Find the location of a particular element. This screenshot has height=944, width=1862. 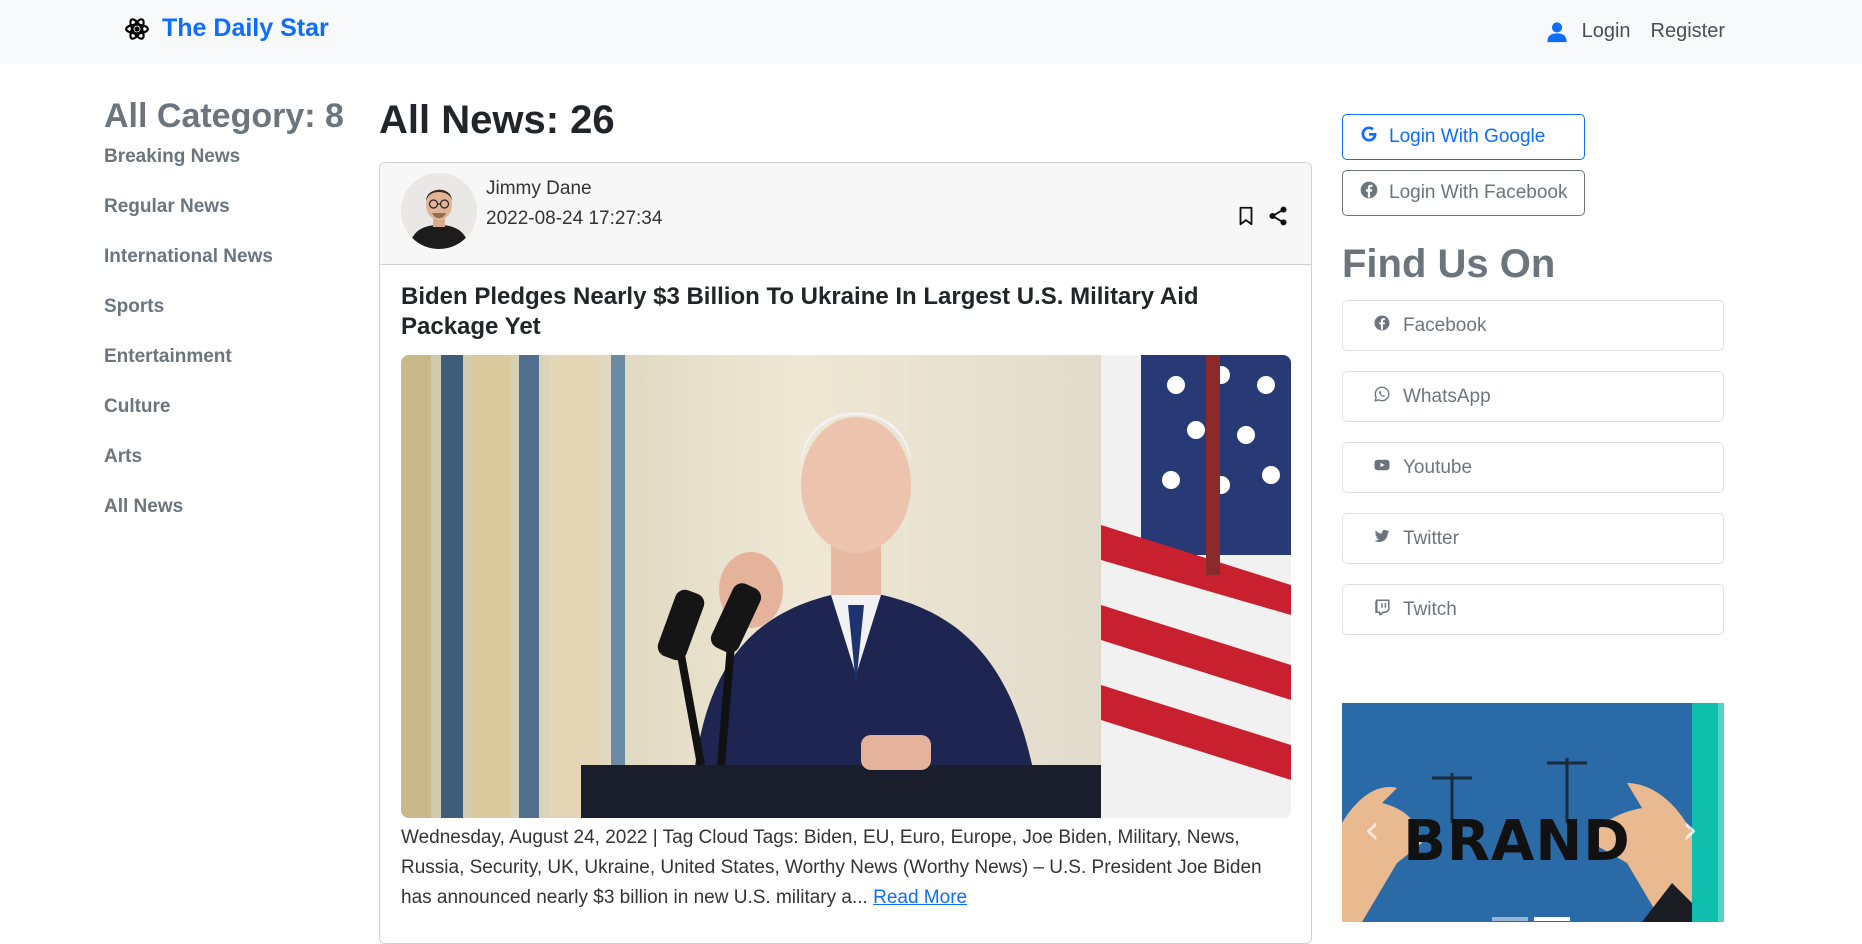

social-list: Facebook WhatsApp Youtube Twitter Twitch is located at coordinates (1533, 467).